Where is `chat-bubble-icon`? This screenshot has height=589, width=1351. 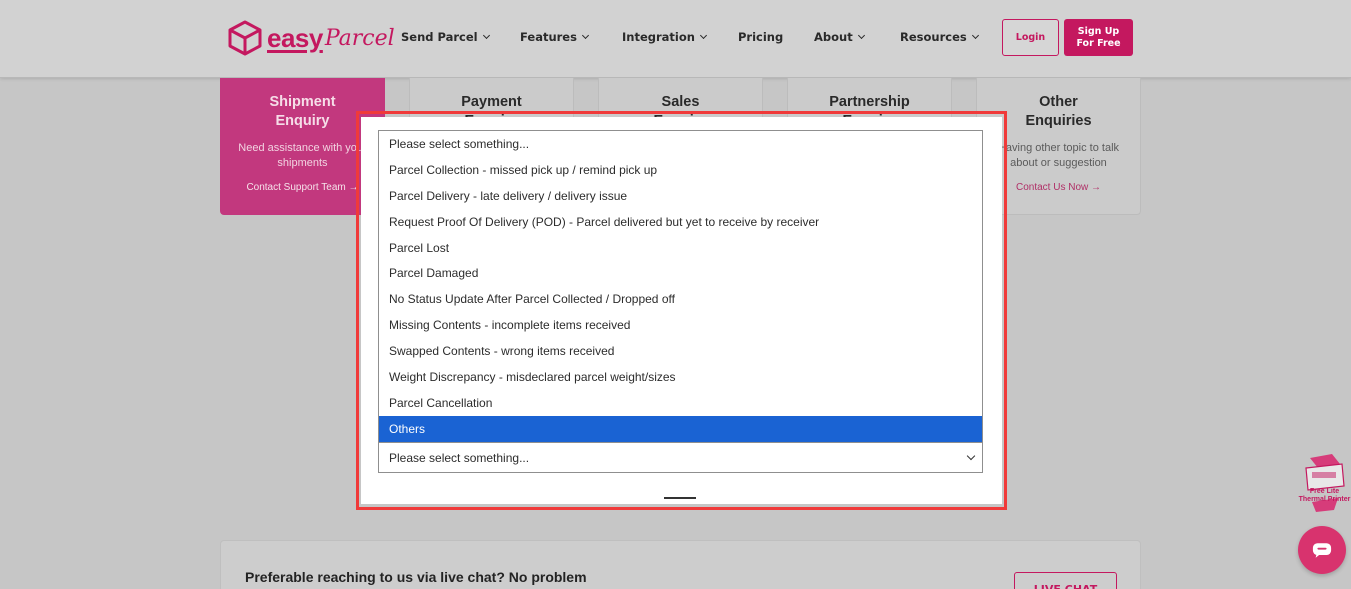 chat-bubble-icon is located at coordinates (1322, 550).